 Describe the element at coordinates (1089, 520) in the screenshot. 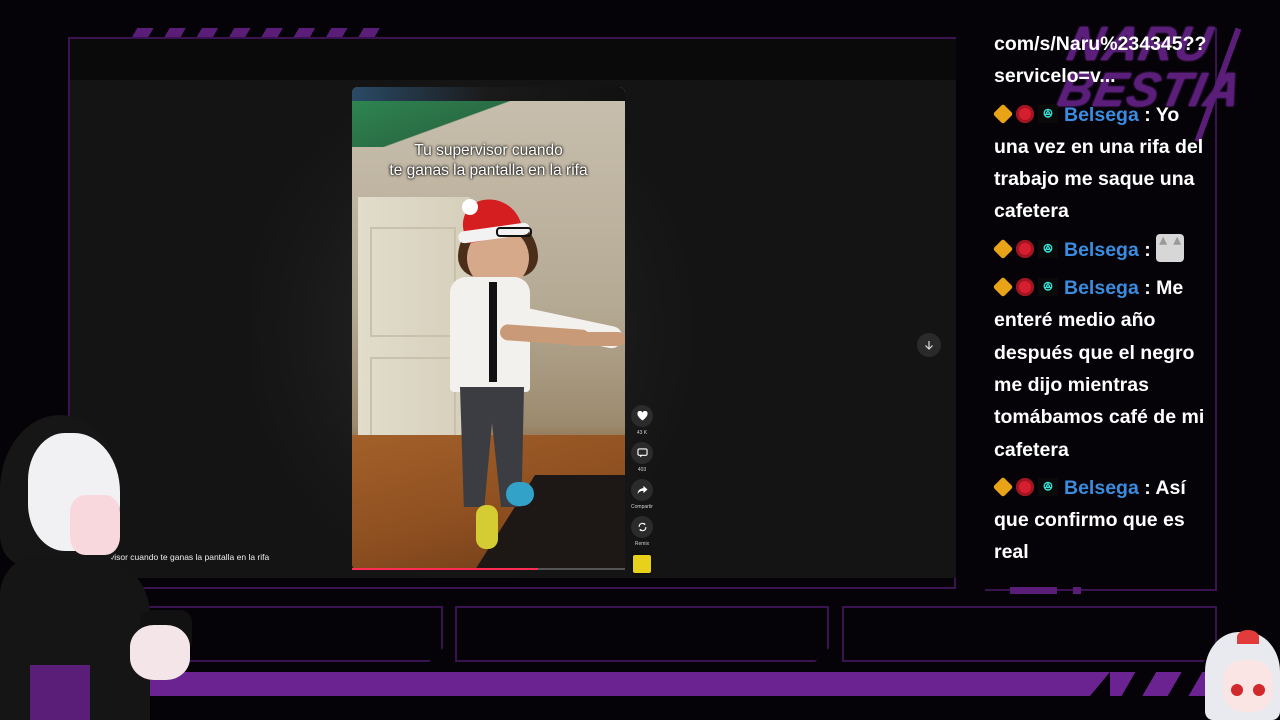

I see `chat-message: ꔮ Belsega : Así que confirmo que es real` at that location.